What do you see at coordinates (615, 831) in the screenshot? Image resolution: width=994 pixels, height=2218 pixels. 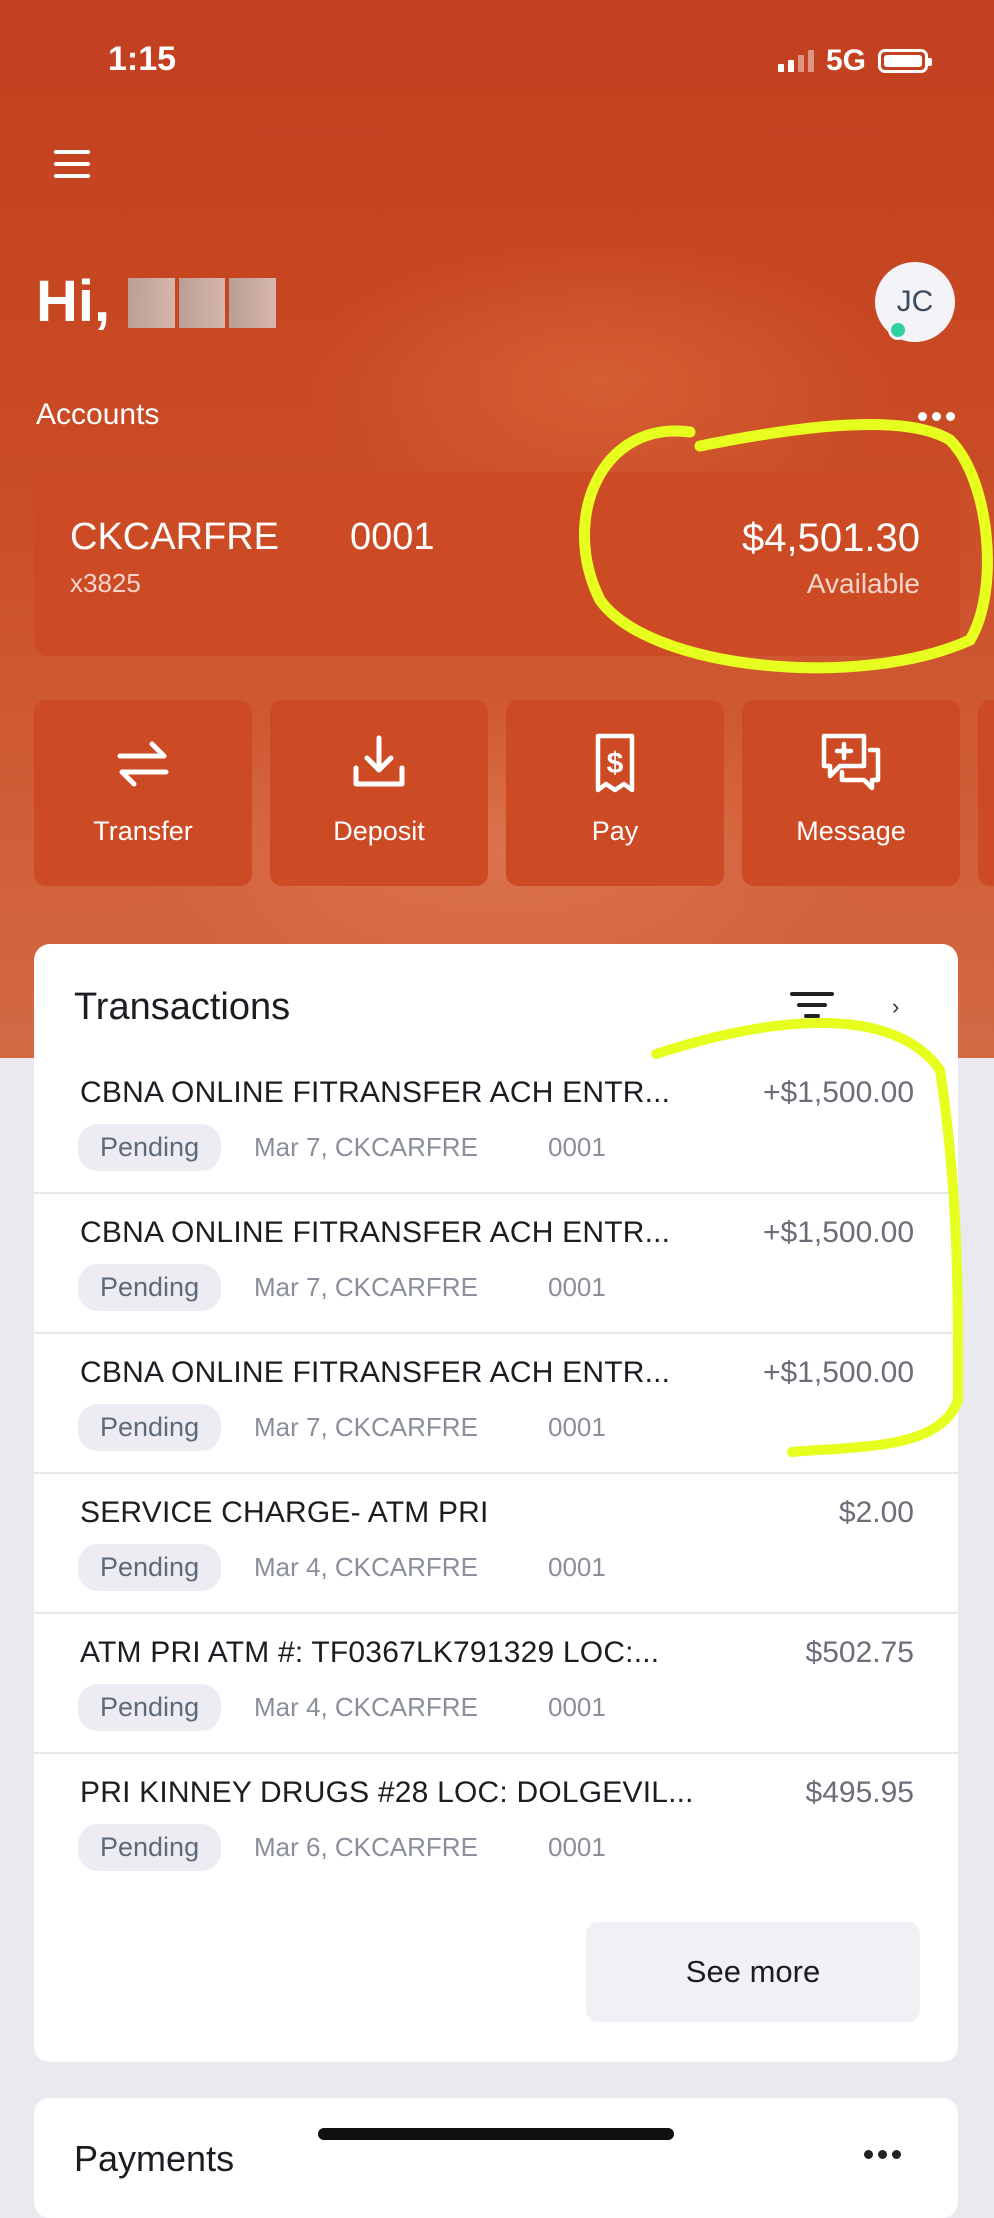 I see `pay-label: Pay` at bounding box center [615, 831].